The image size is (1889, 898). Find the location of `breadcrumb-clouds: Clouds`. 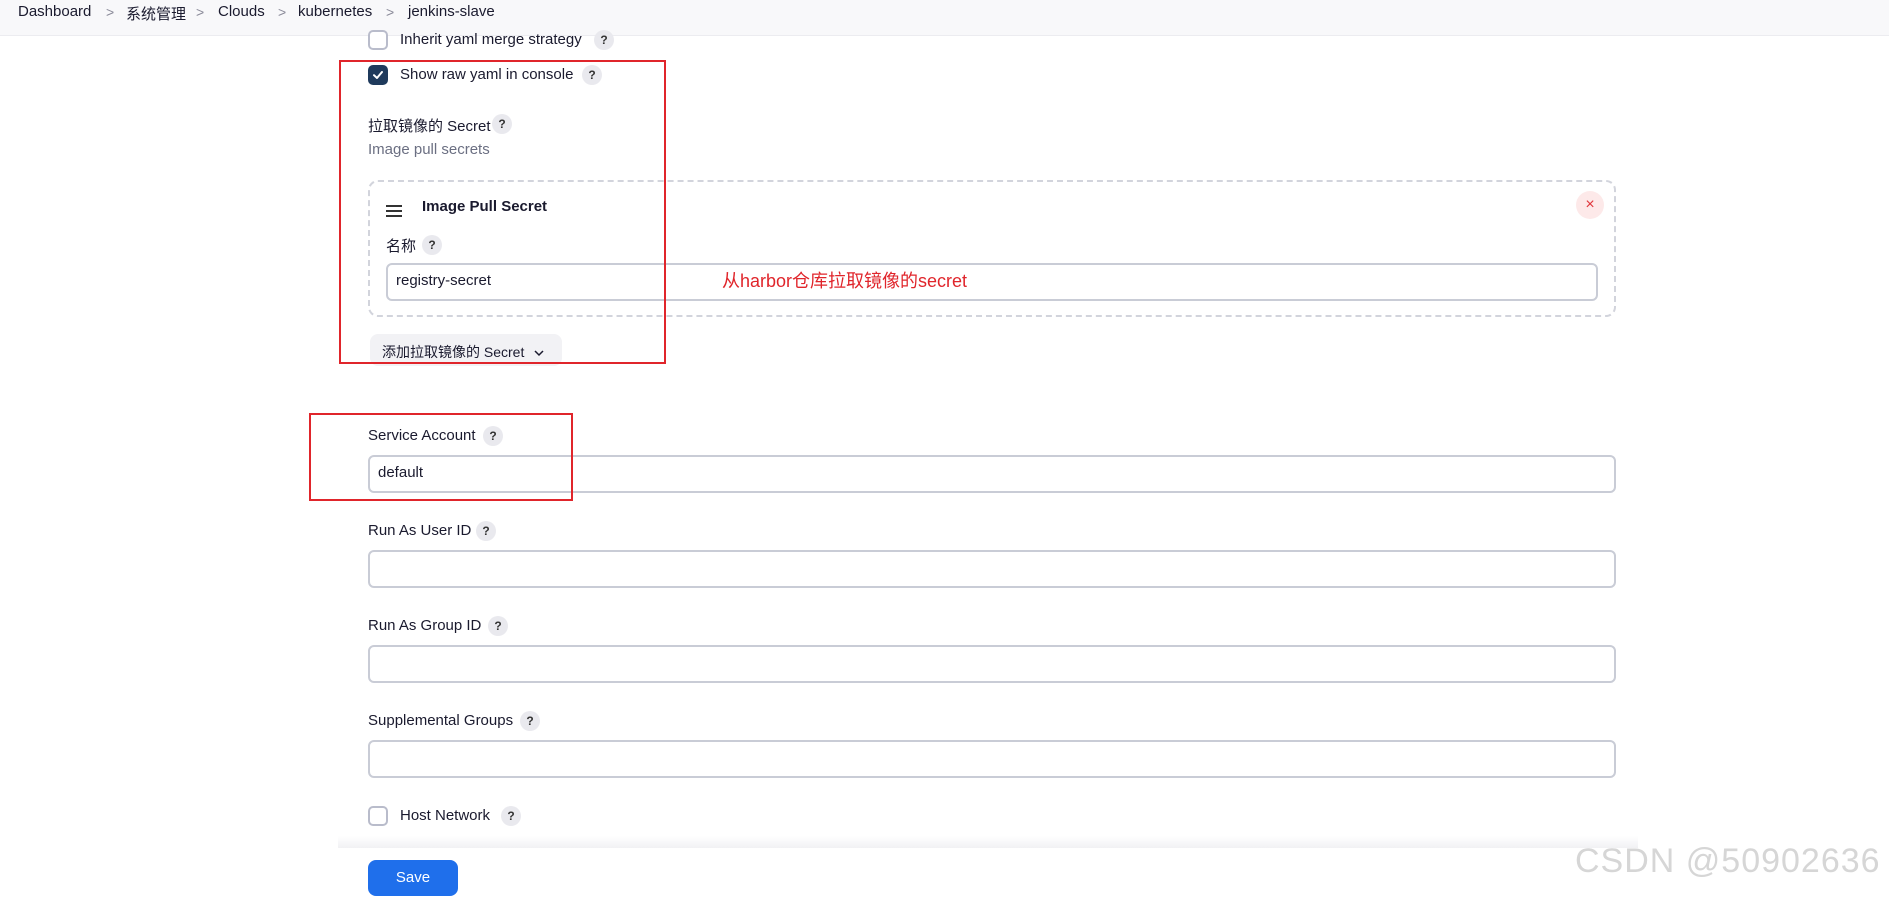

breadcrumb-clouds: Clouds is located at coordinates (241, 11).